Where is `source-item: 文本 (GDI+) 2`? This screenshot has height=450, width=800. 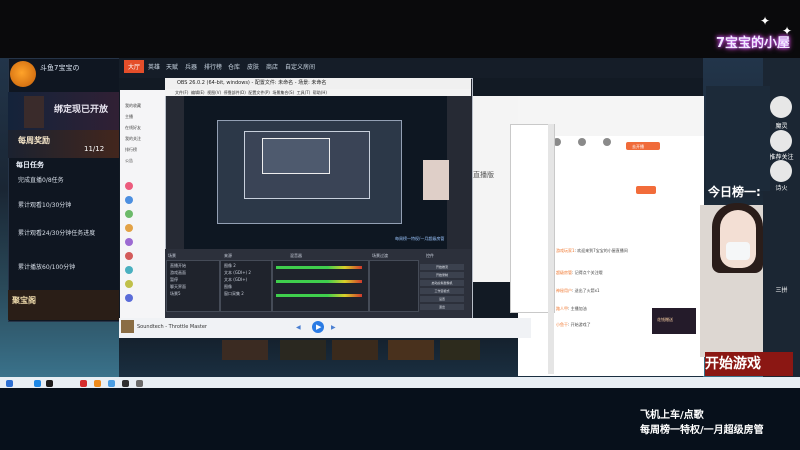 source-item: 文本 (GDI+) 2 is located at coordinates (237, 273).